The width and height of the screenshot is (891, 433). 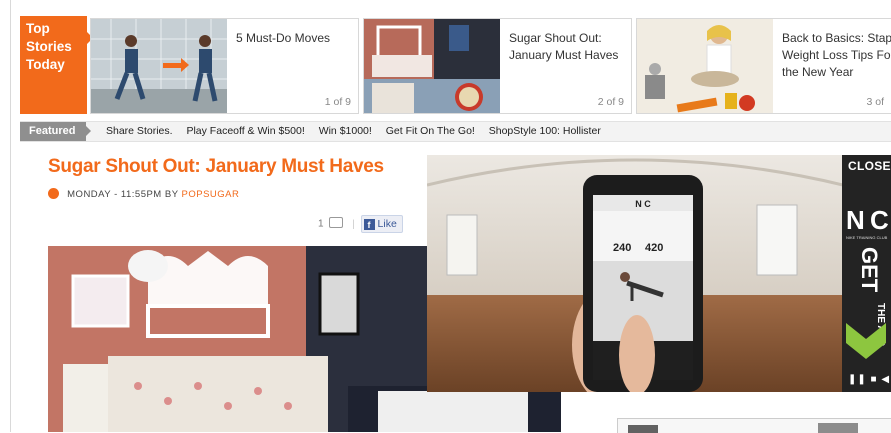 What do you see at coordinates (49, 46) in the screenshot?
I see `label-line: Stories` at bounding box center [49, 46].